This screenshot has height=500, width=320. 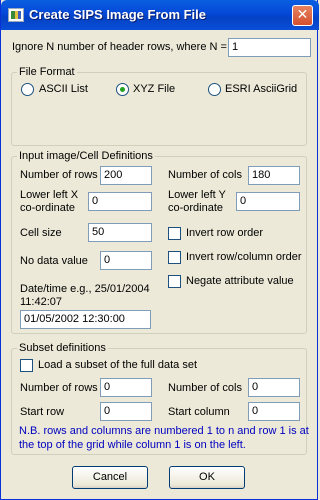 What do you see at coordinates (42, 412) in the screenshot?
I see `start-row-label: Start row` at bounding box center [42, 412].